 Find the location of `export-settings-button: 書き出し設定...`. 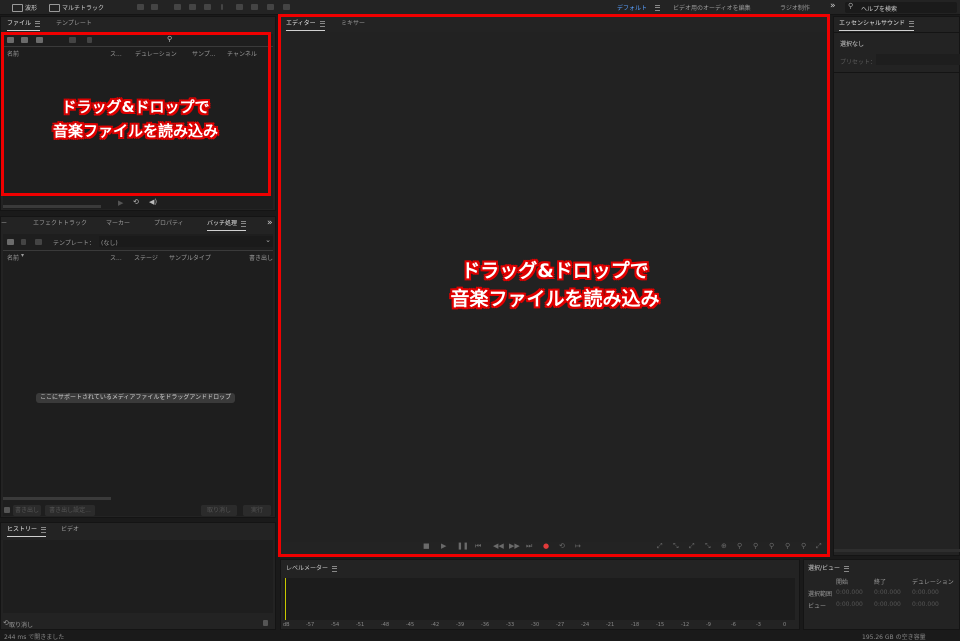

export-settings-button: 書き出し設定... is located at coordinates (70, 510).